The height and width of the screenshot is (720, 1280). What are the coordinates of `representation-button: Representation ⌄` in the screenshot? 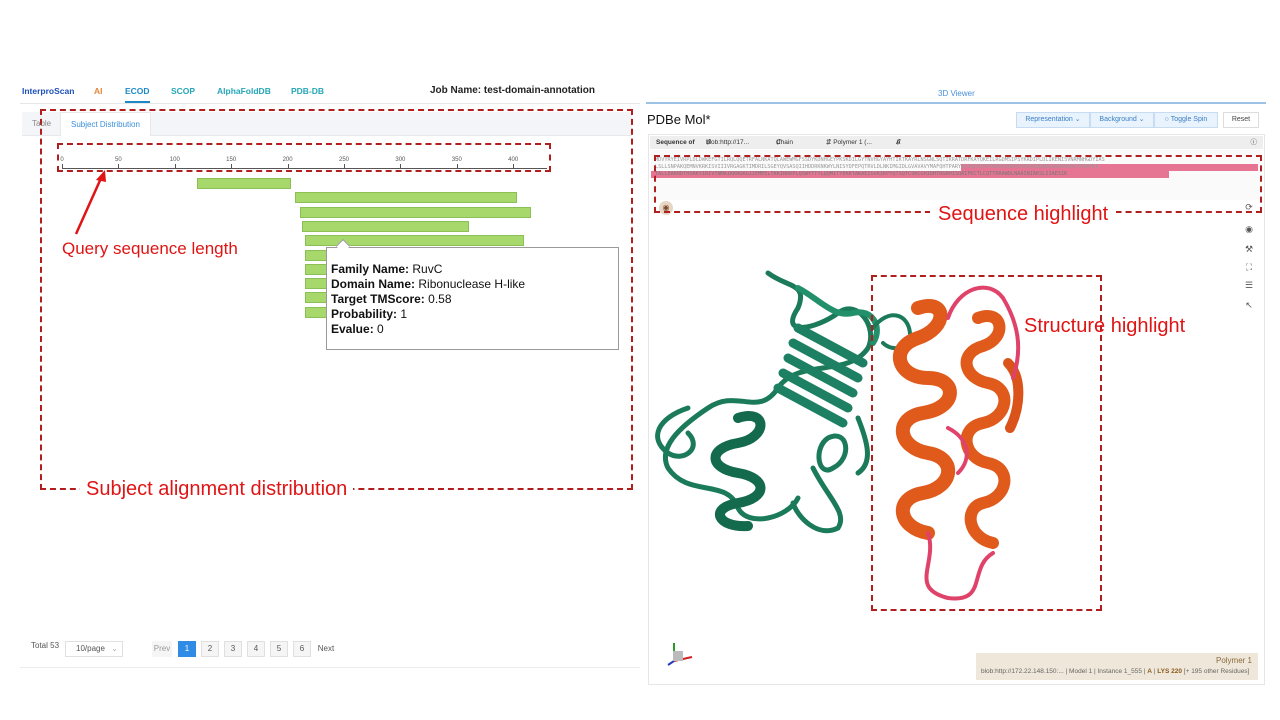 It's located at (1053, 120).